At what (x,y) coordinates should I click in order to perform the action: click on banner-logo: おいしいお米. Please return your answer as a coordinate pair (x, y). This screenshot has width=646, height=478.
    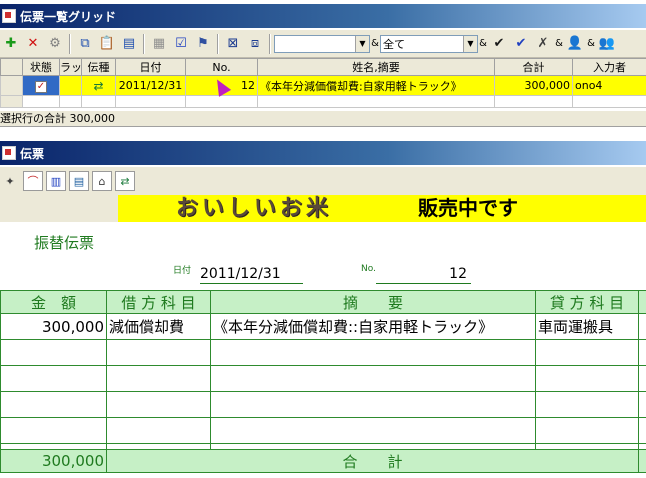
    Looking at the image, I should click on (254, 208).